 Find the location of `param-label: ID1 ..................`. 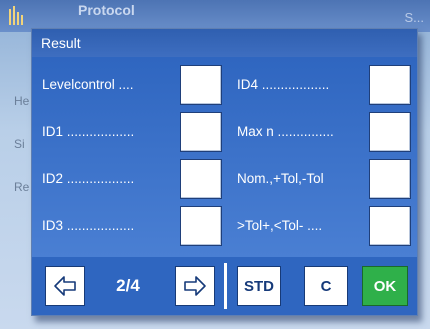

param-label: ID1 .................. is located at coordinates (88, 131).